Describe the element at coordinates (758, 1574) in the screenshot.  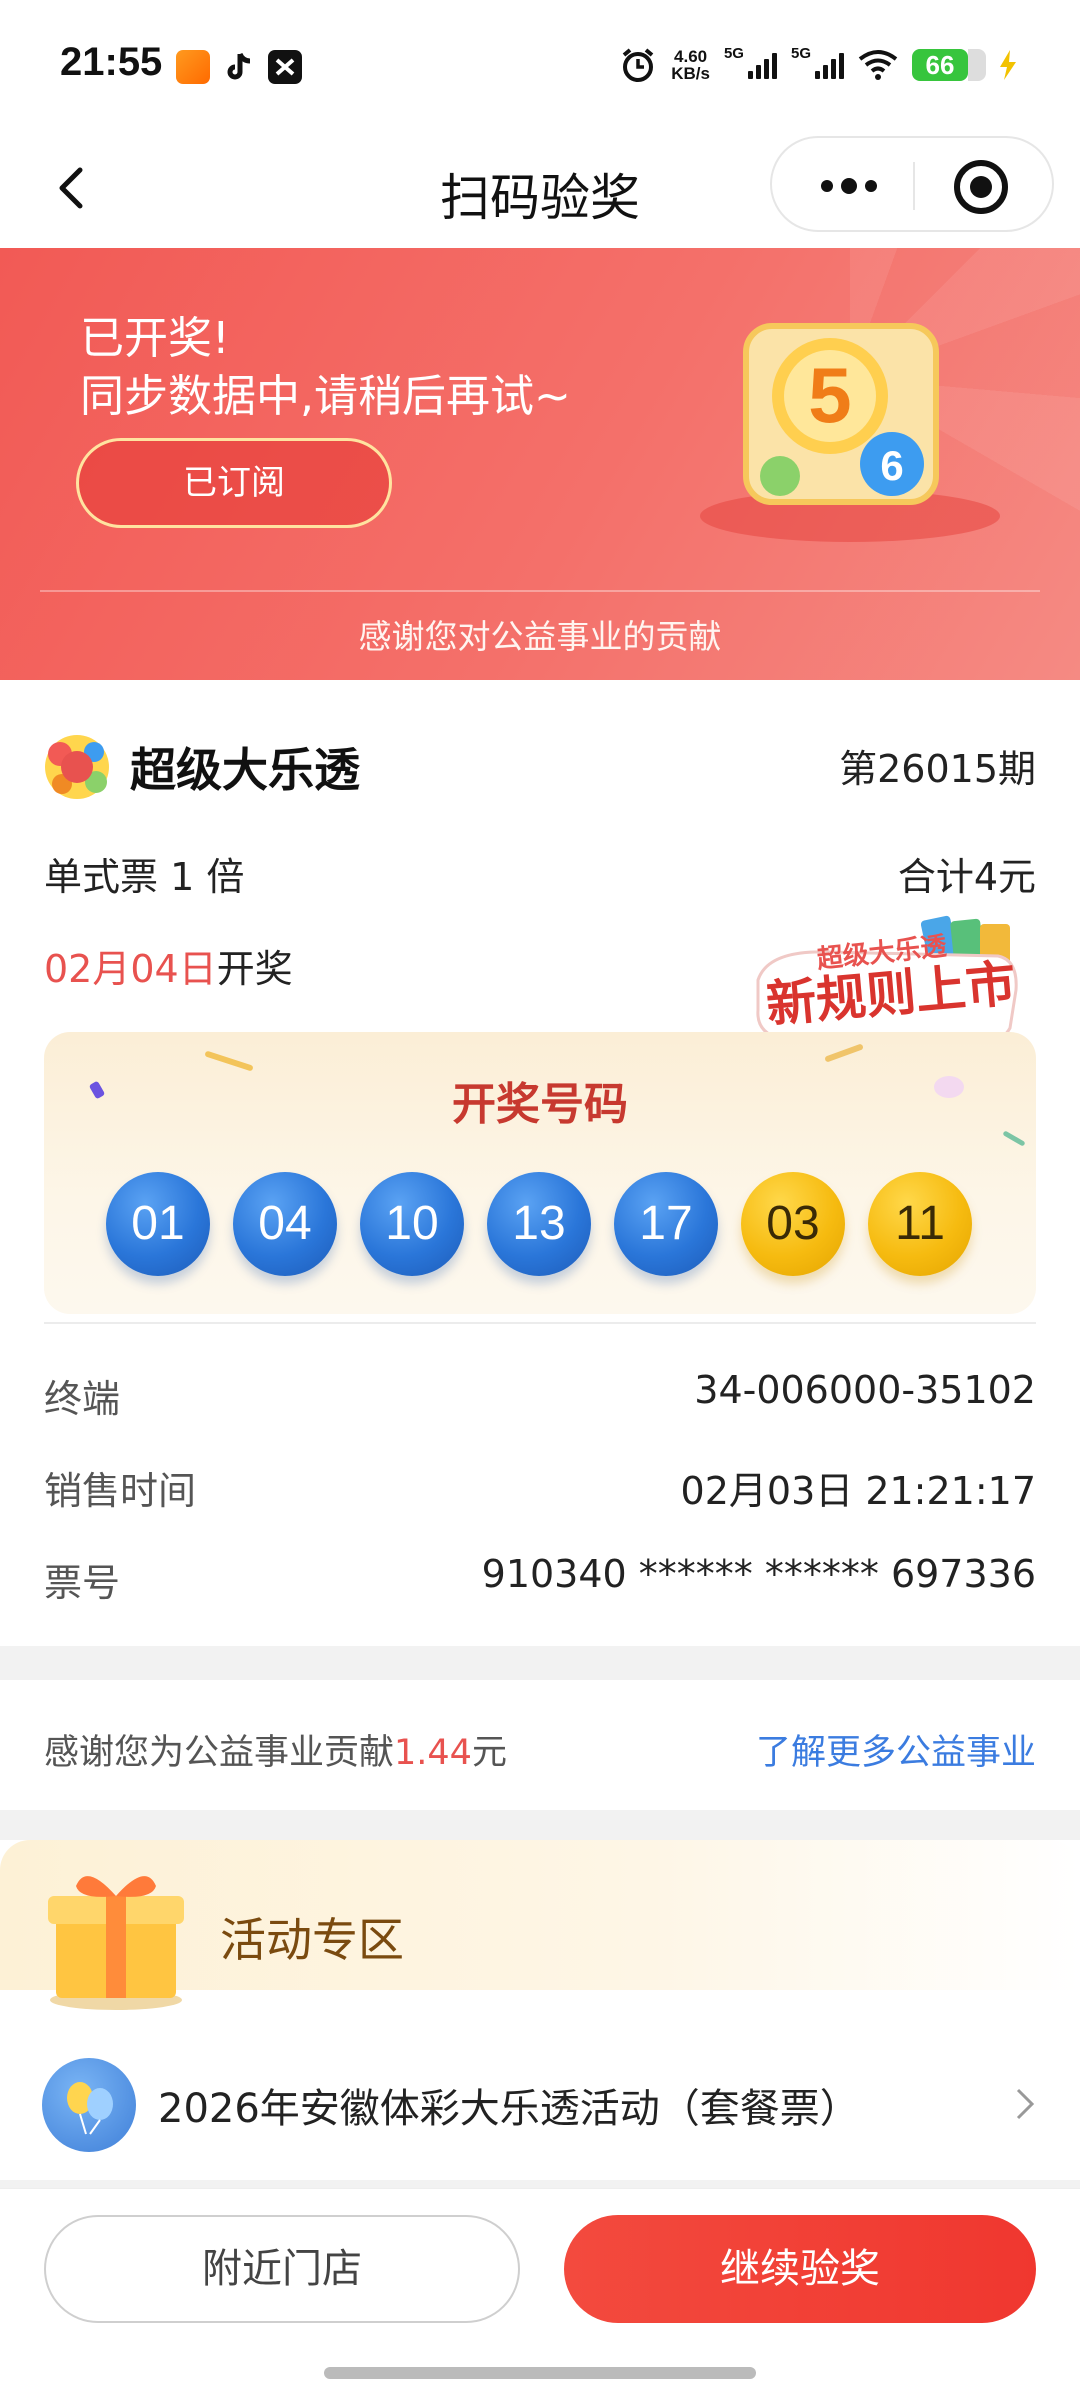
I see `ticket-number-value: 910340 ****** ****** 697336` at that location.